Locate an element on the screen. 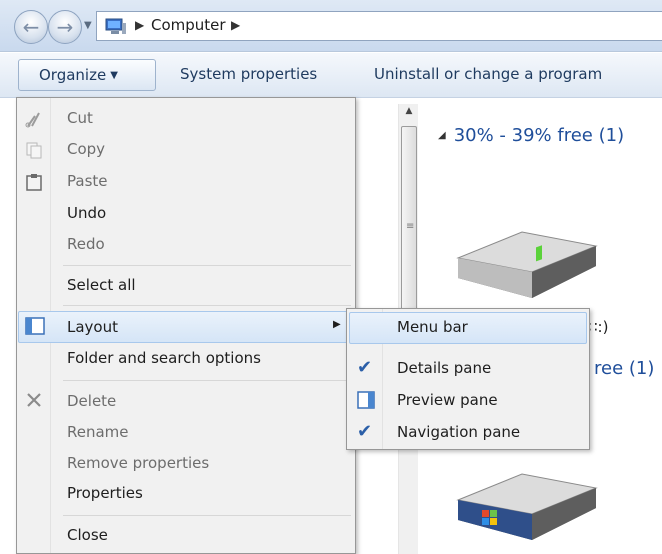 The width and height of the screenshot is (662, 554). copy-icon is located at coordinates (34, 150).